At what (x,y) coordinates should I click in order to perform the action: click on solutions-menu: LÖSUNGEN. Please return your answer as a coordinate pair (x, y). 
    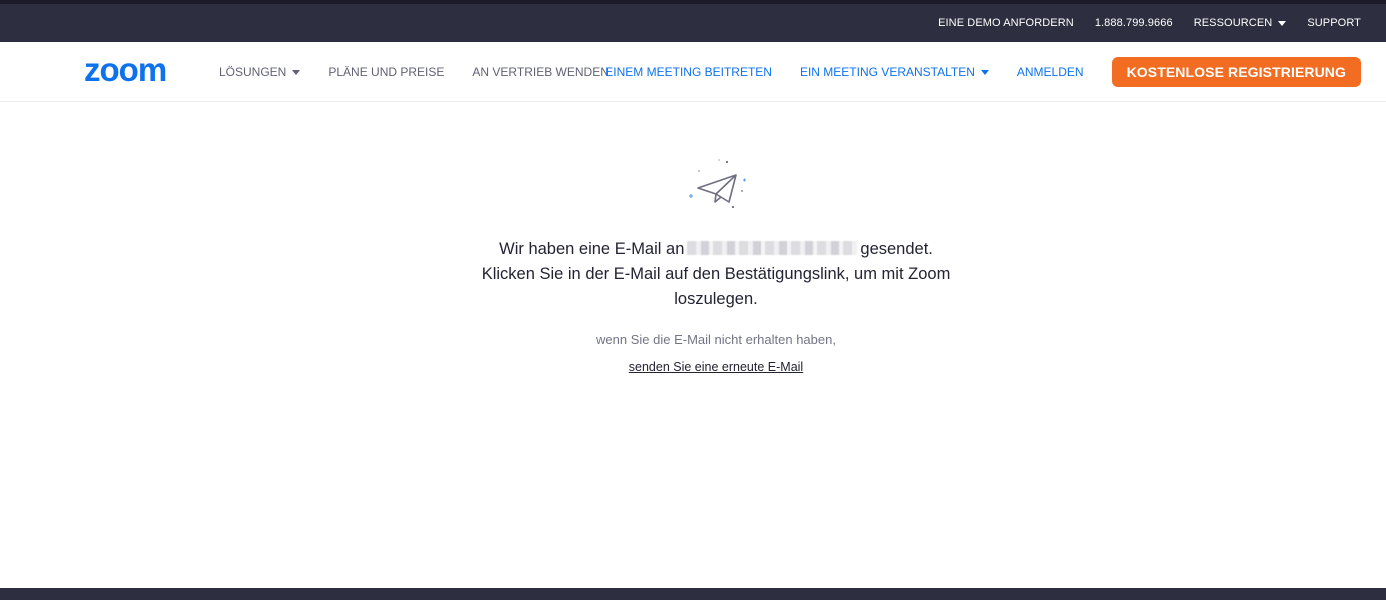
    Looking at the image, I should click on (260, 72).